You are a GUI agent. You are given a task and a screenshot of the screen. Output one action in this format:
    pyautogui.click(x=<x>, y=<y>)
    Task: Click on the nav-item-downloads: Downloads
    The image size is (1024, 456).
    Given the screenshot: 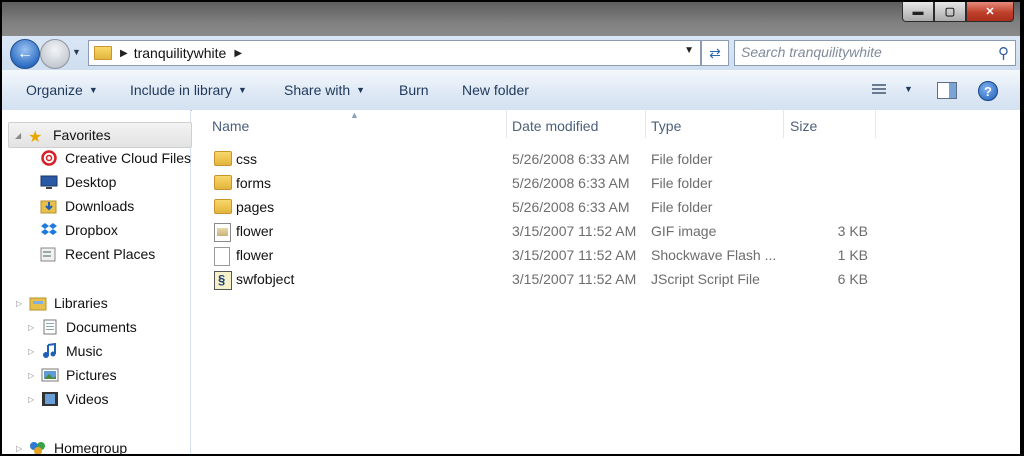 What is the action you would take?
    pyautogui.click(x=87, y=206)
    